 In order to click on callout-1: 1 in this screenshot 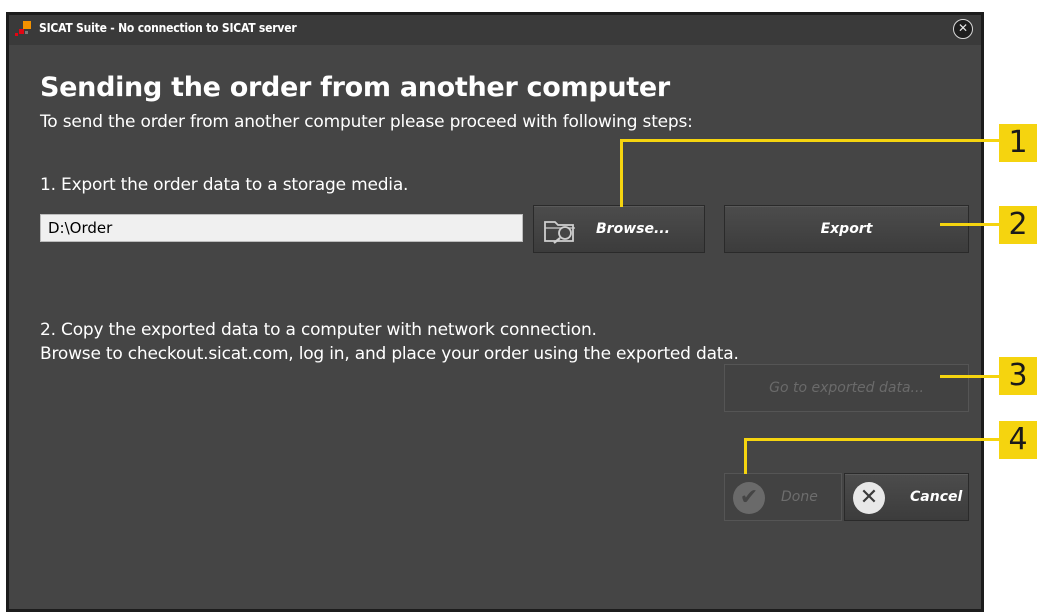, I will do `click(1018, 143)`.